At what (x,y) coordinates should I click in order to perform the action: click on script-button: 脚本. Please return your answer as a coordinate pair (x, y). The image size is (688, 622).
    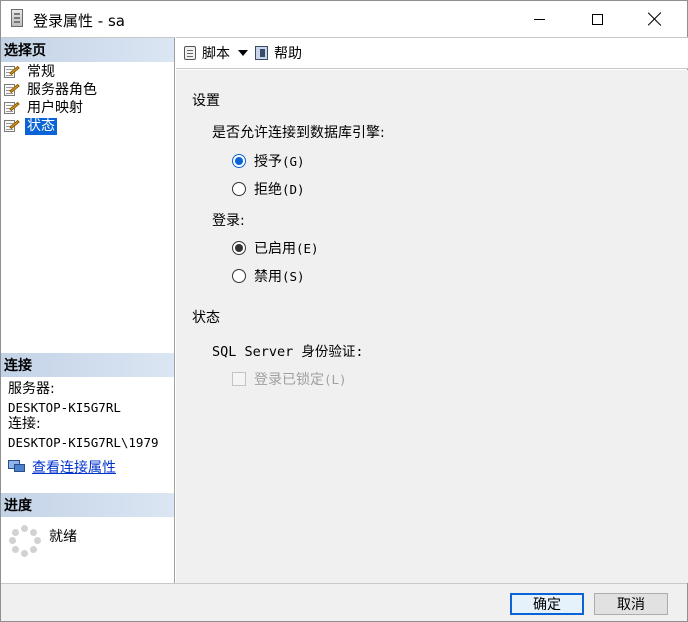
    Looking at the image, I should click on (206, 53).